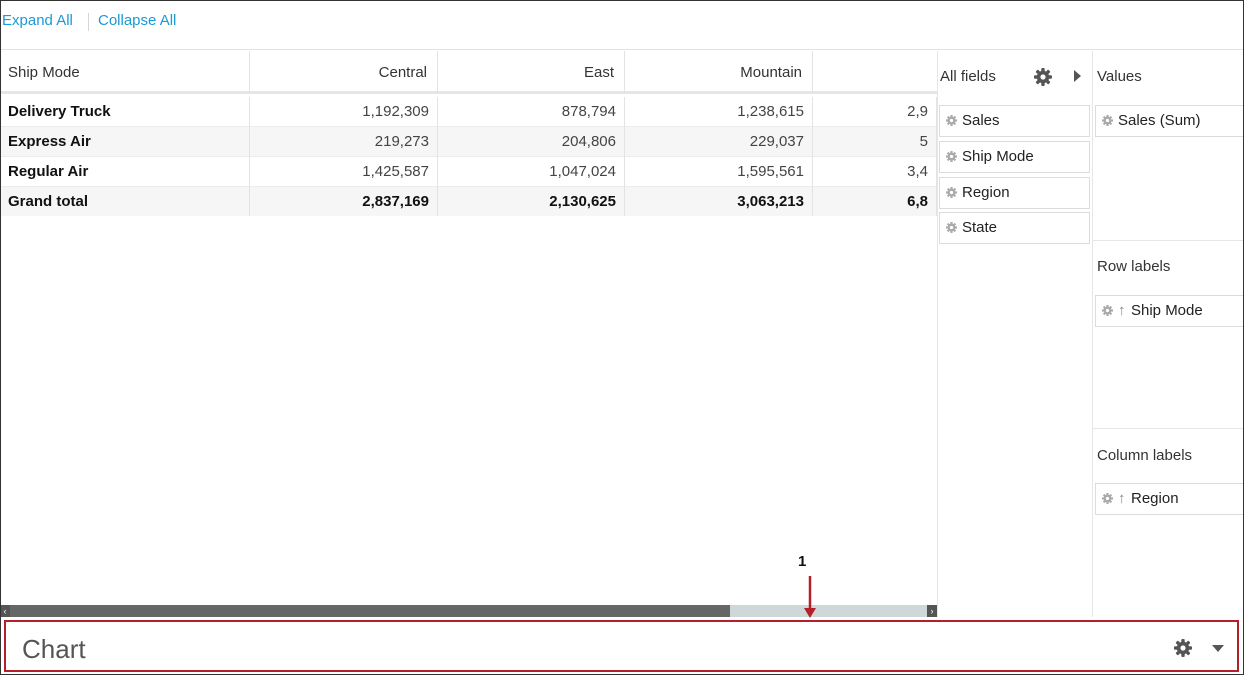  What do you see at coordinates (719, 112) in the screenshot?
I see `table-cell: 1,238,615` at bounding box center [719, 112].